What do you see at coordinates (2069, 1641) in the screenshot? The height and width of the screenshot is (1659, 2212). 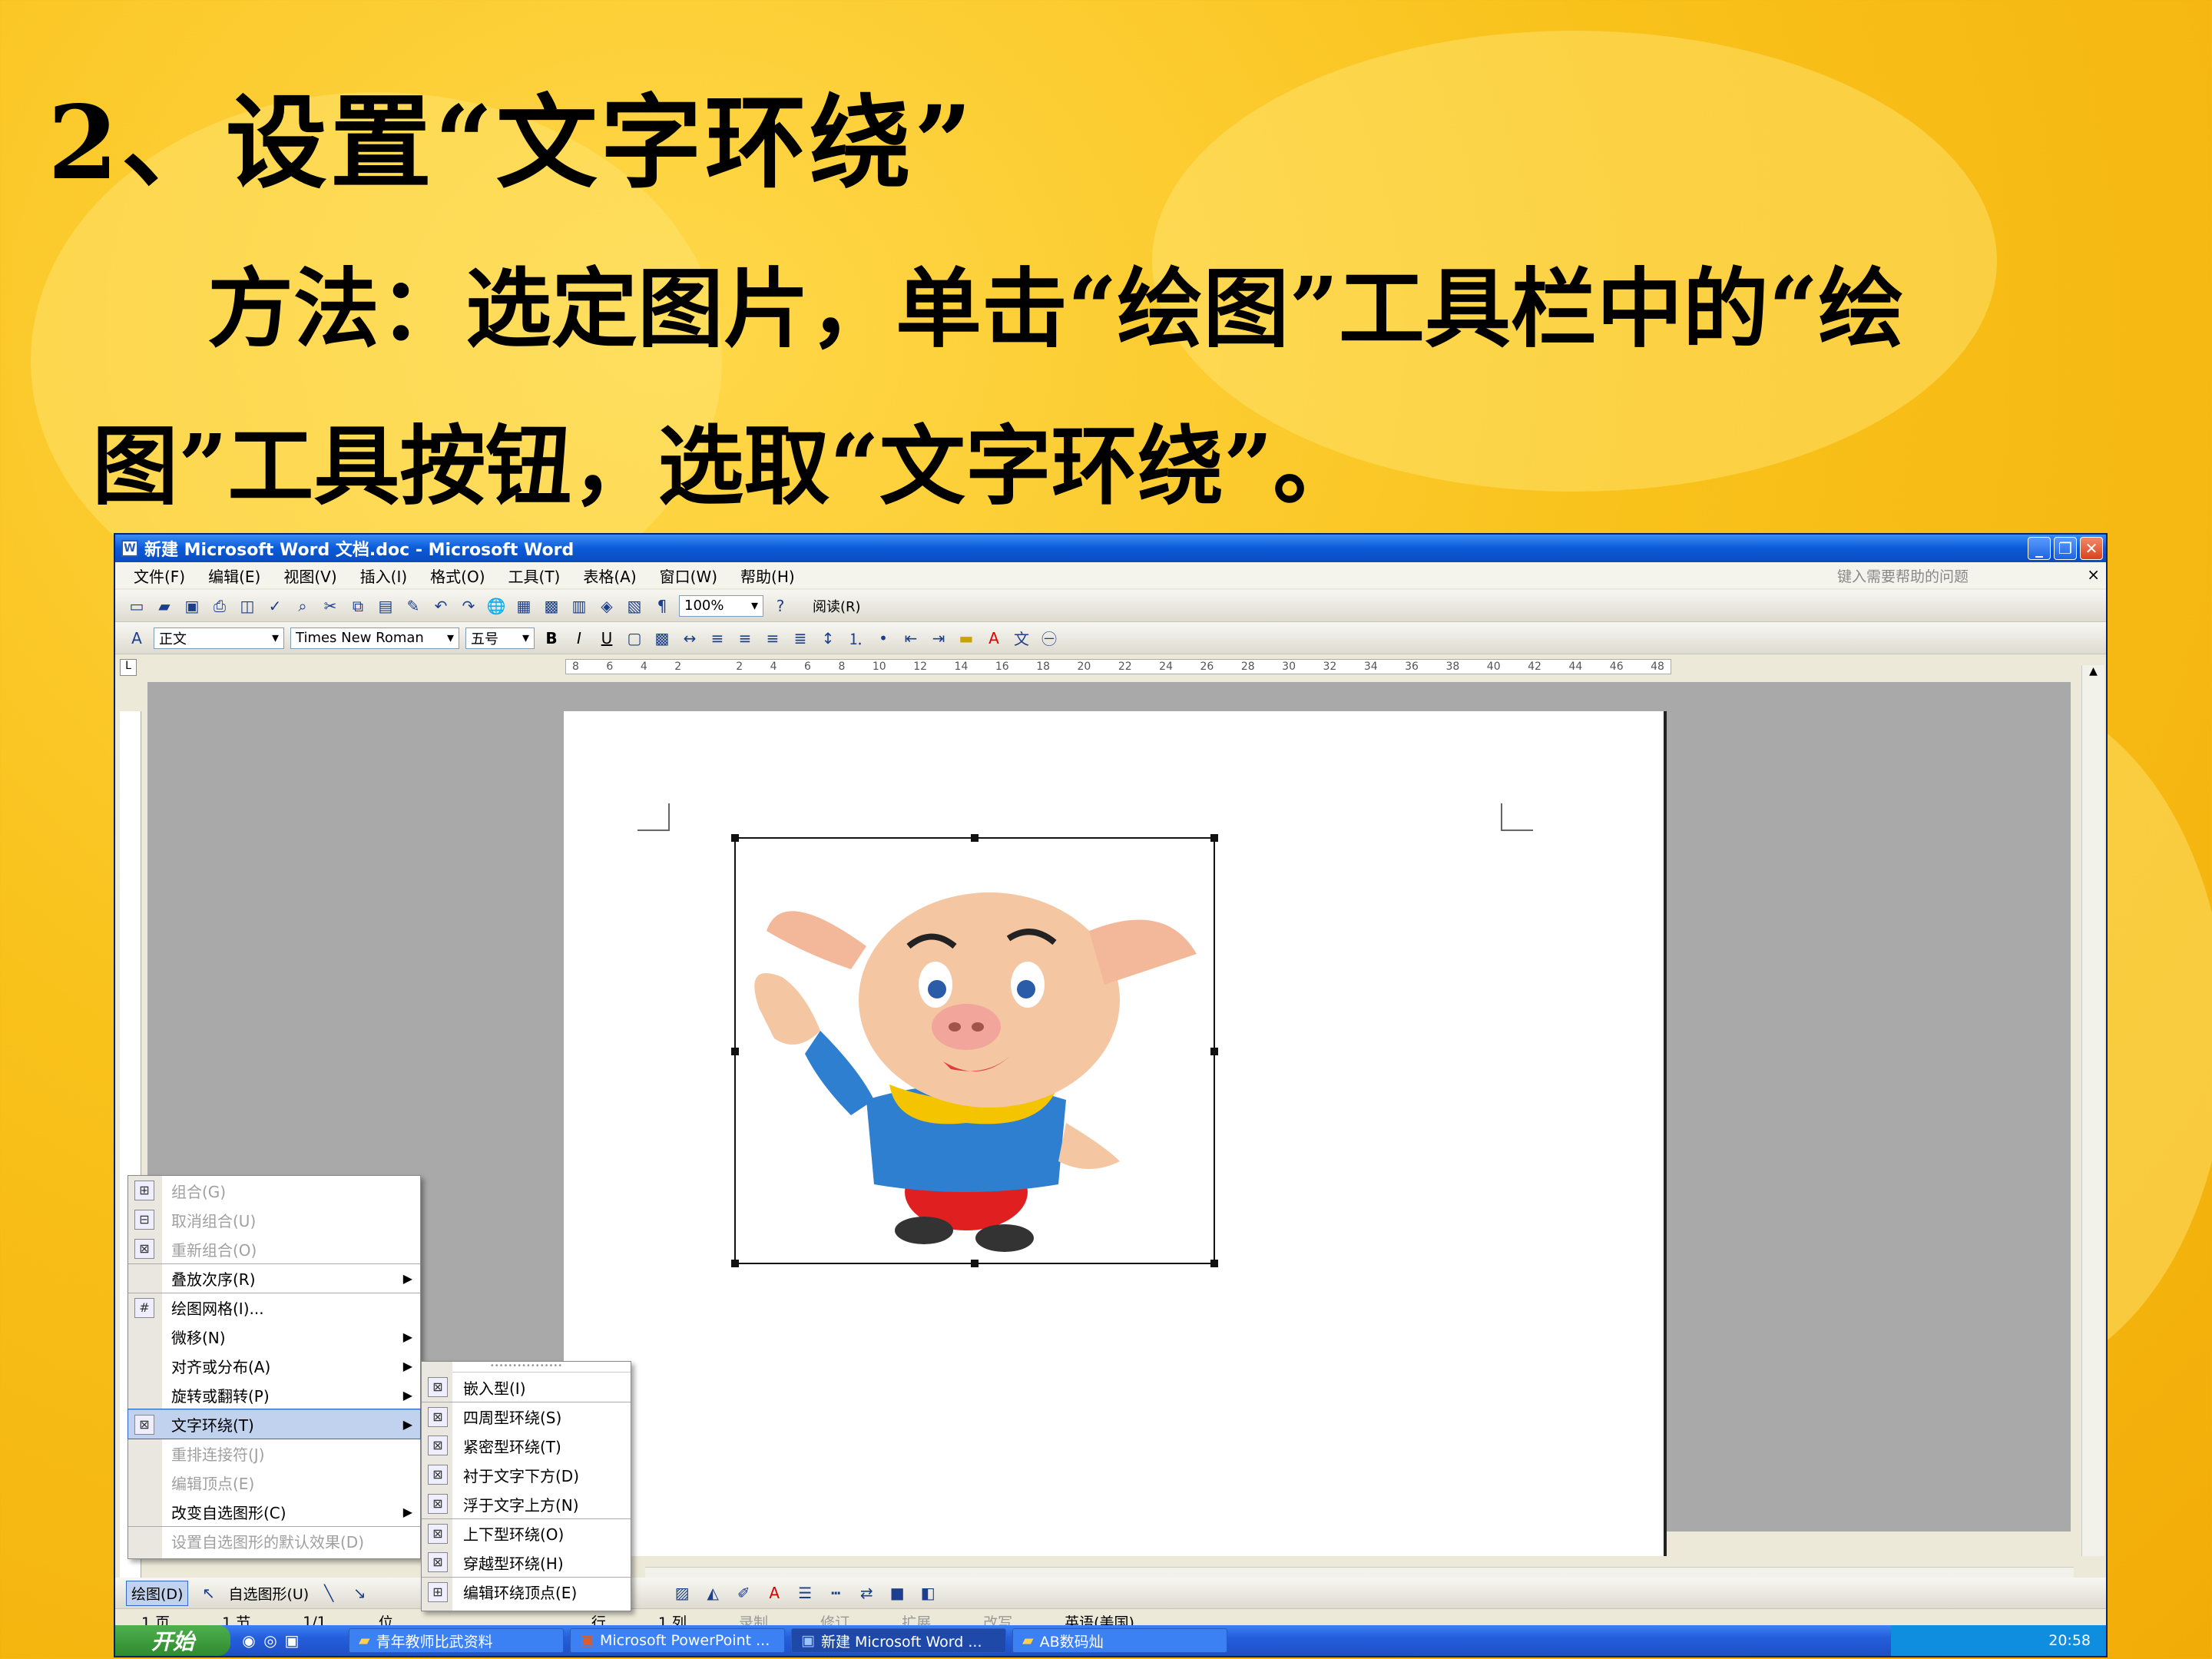 I see `clock: 20:58` at bounding box center [2069, 1641].